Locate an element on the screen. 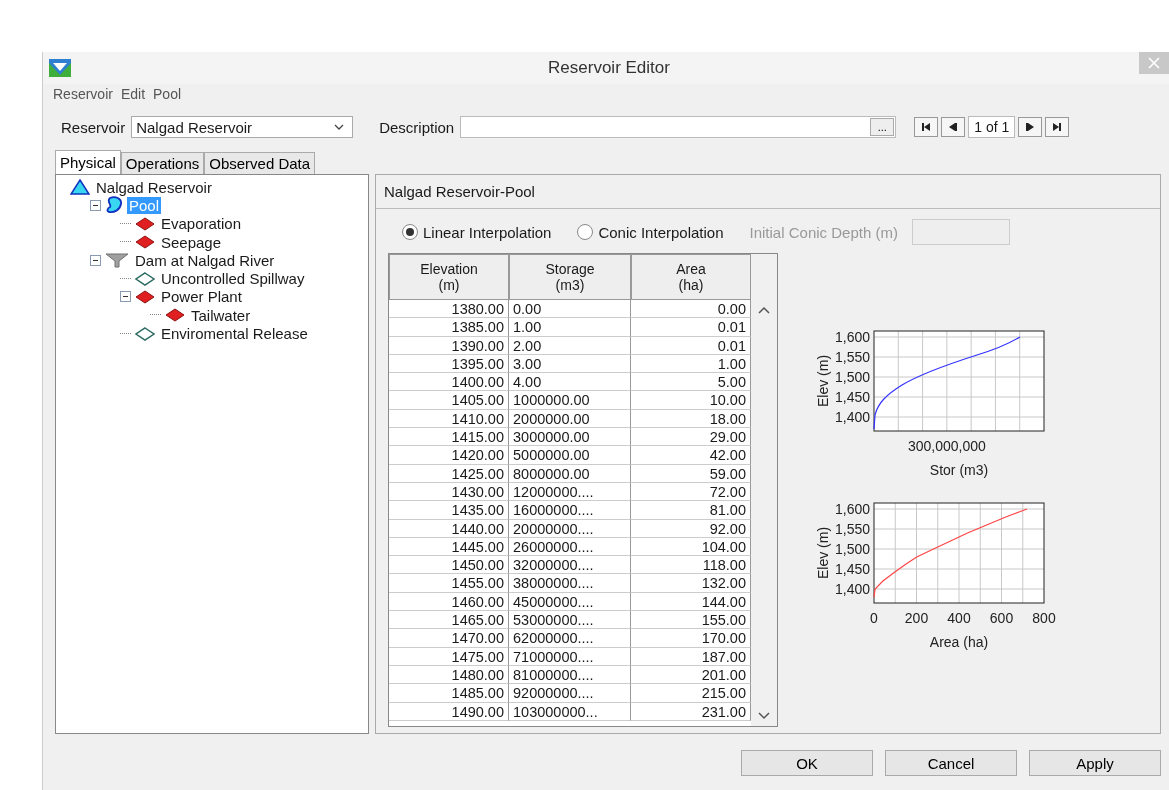 Image resolution: width=1169 pixels, height=790 pixels. next-record-button is located at coordinates (1030, 127).